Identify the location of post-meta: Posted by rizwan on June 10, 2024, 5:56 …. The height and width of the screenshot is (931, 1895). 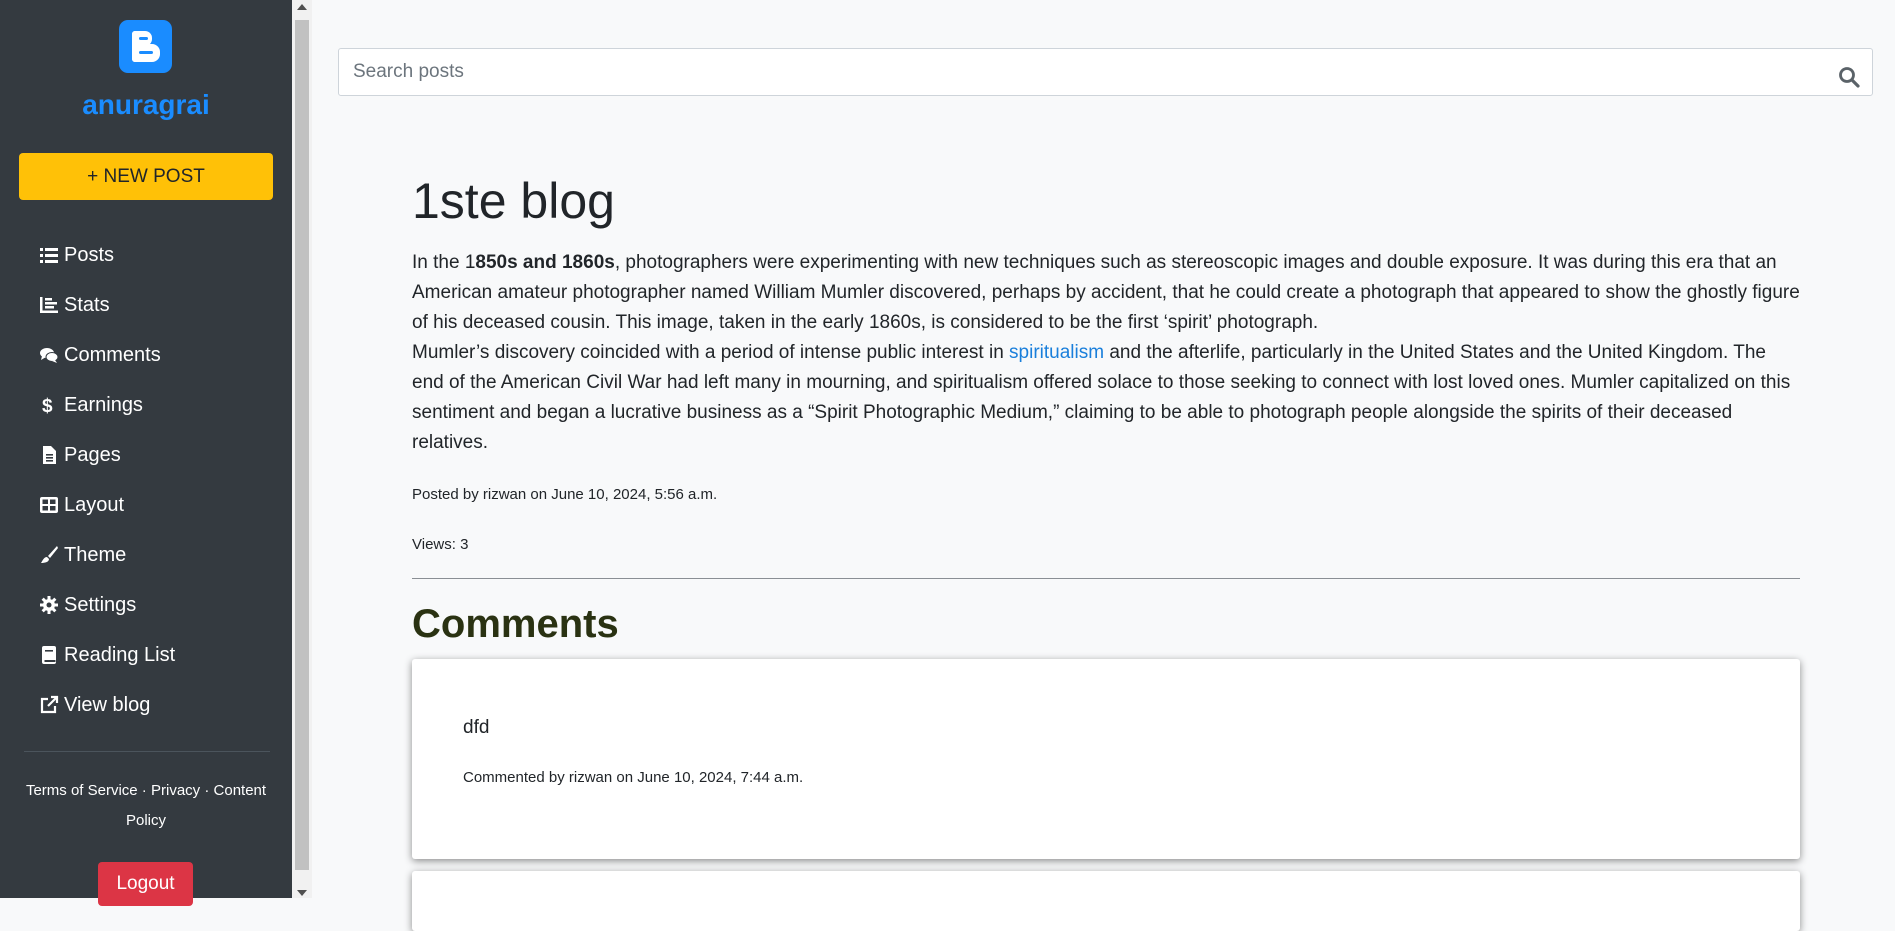
(565, 494).